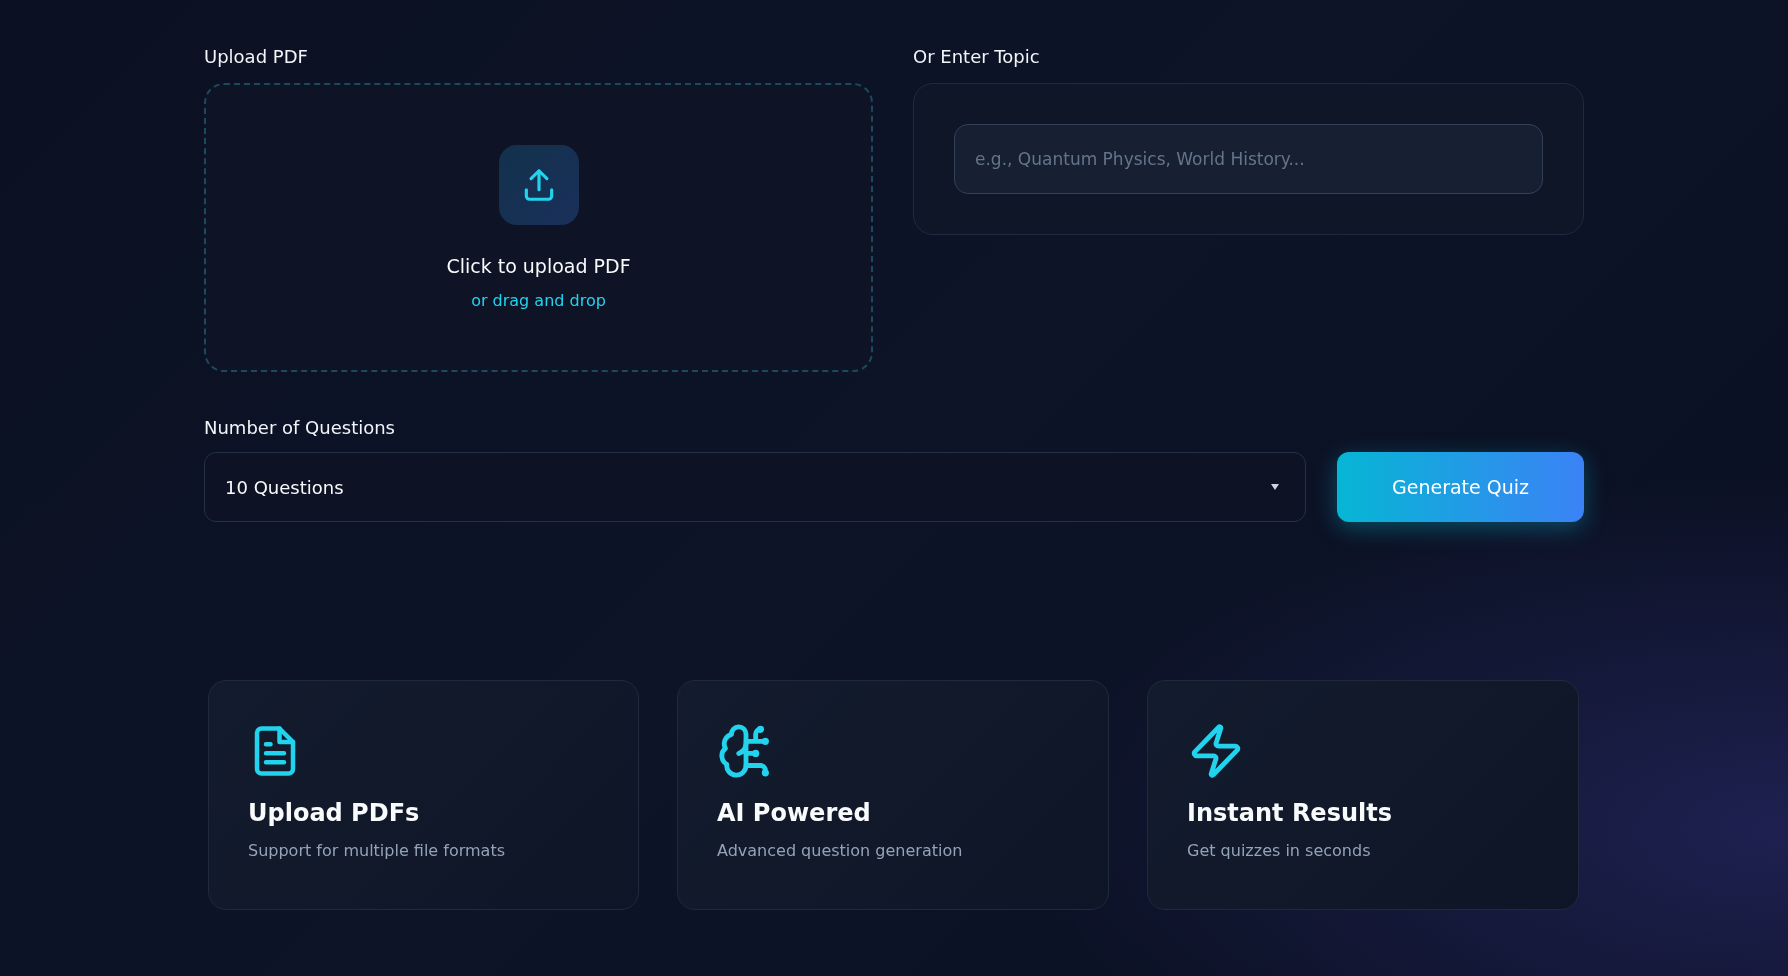 This screenshot has height=976, width=1788. I want to click on field-label: Number of Questions, so click(299, 427).